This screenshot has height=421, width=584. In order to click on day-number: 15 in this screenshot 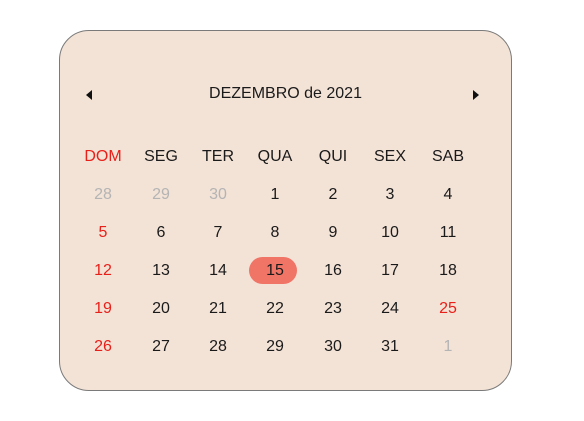, I will do `click(275, 270)`.